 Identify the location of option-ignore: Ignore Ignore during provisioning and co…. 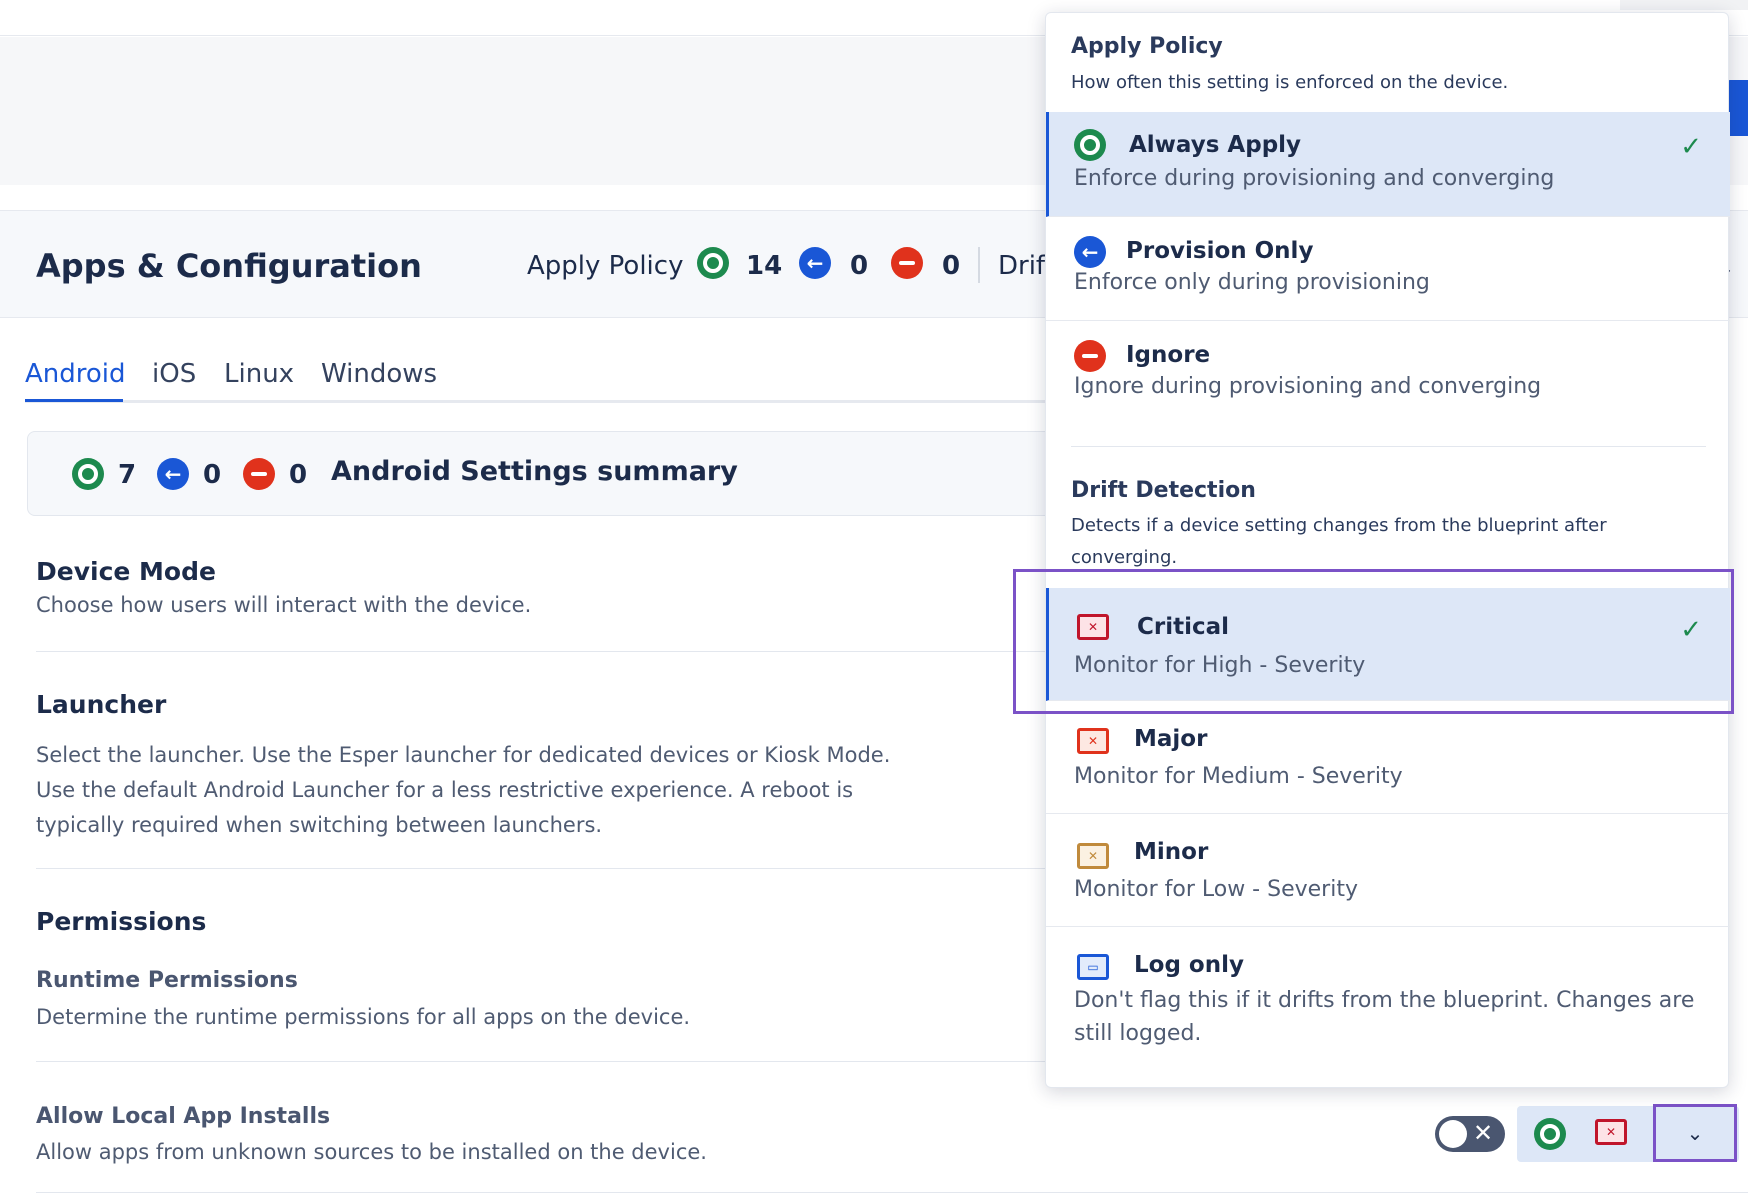
(1388, 374).